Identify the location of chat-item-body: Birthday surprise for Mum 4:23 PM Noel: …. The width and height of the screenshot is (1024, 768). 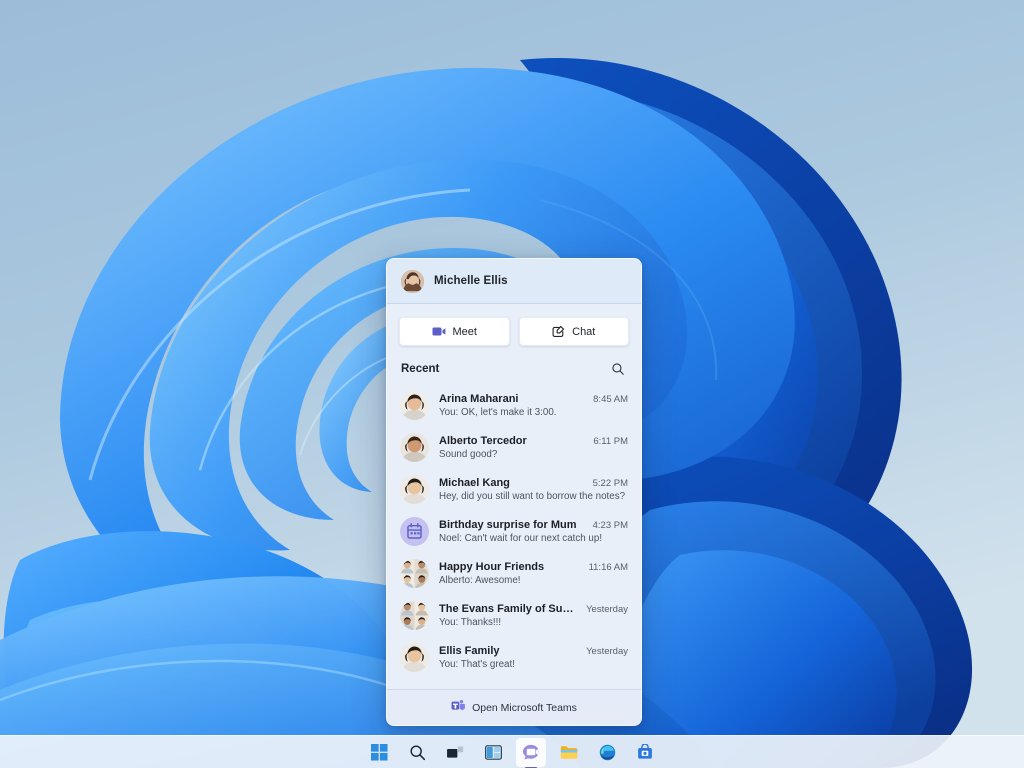
(533, 531).